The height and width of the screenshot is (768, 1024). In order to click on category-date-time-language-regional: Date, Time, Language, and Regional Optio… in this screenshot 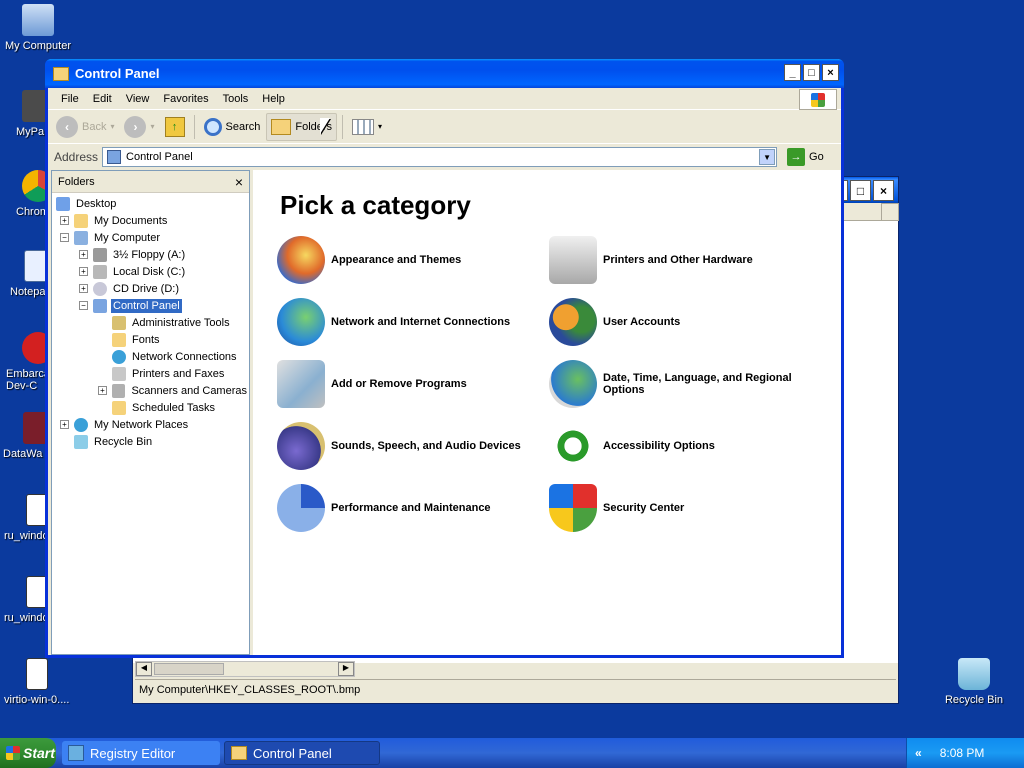, I will do `click(679, 384)`.